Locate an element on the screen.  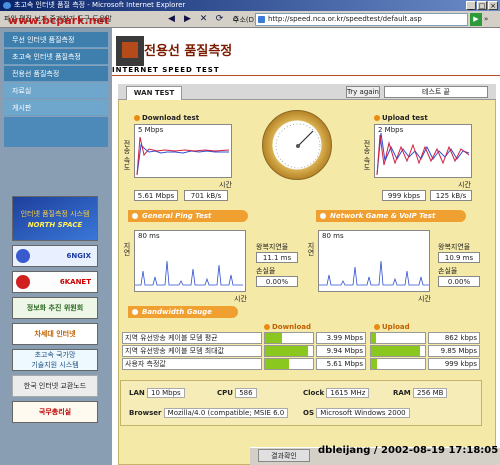
sidebar-spacer is located at coordinates (56, 132).